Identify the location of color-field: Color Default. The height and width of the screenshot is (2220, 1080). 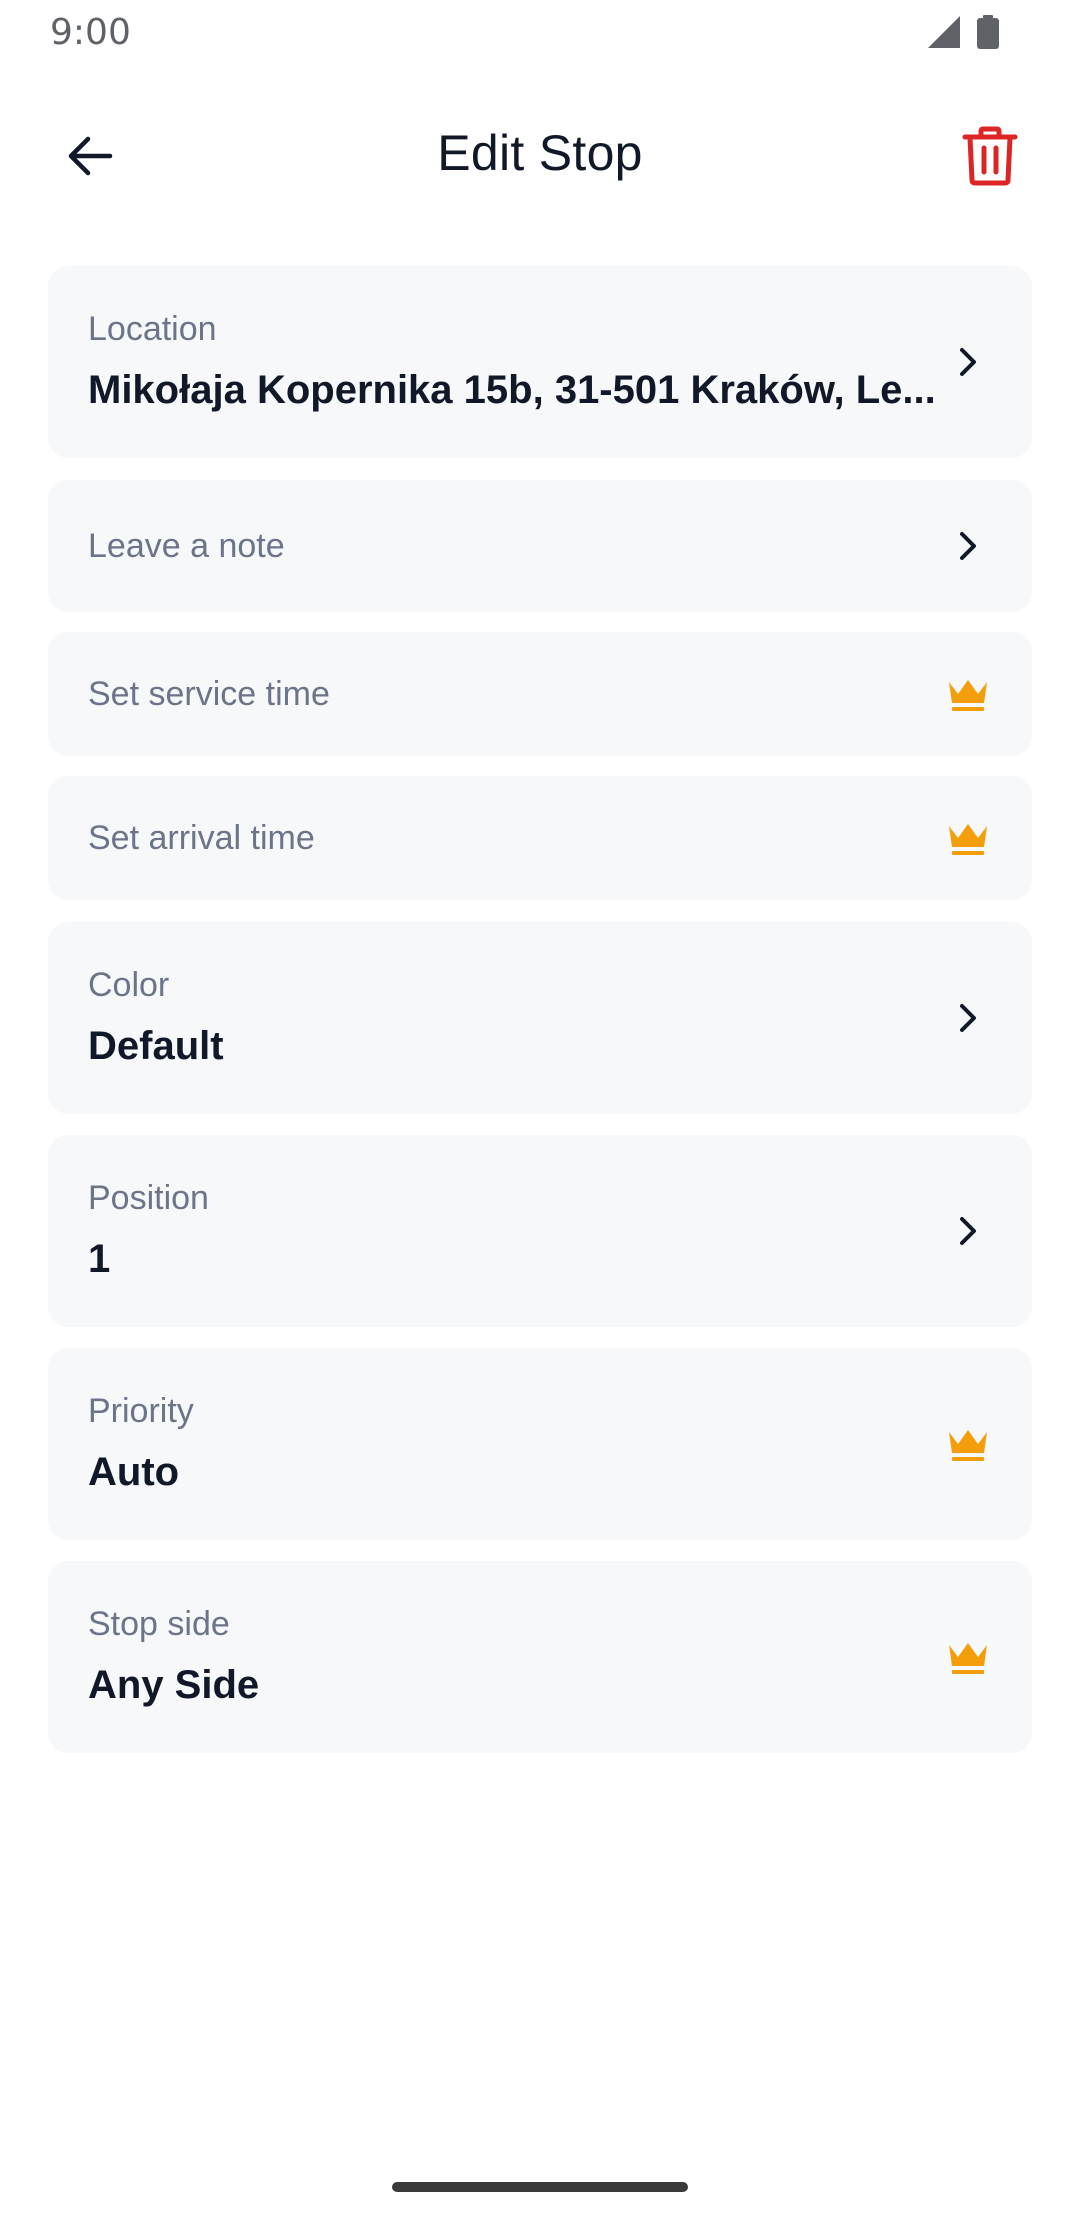
(540, 1018).